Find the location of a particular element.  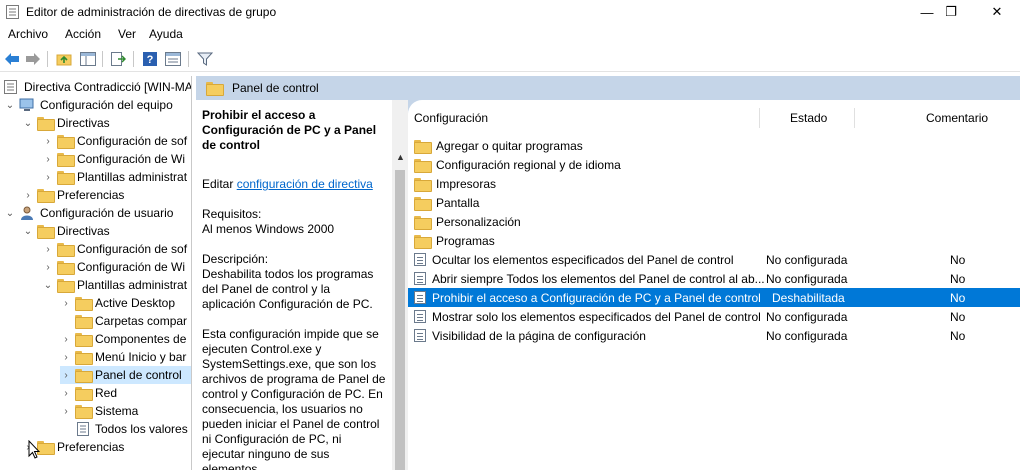

item-name: Configuración regional y de idioma is located at coordinates (528, 164).